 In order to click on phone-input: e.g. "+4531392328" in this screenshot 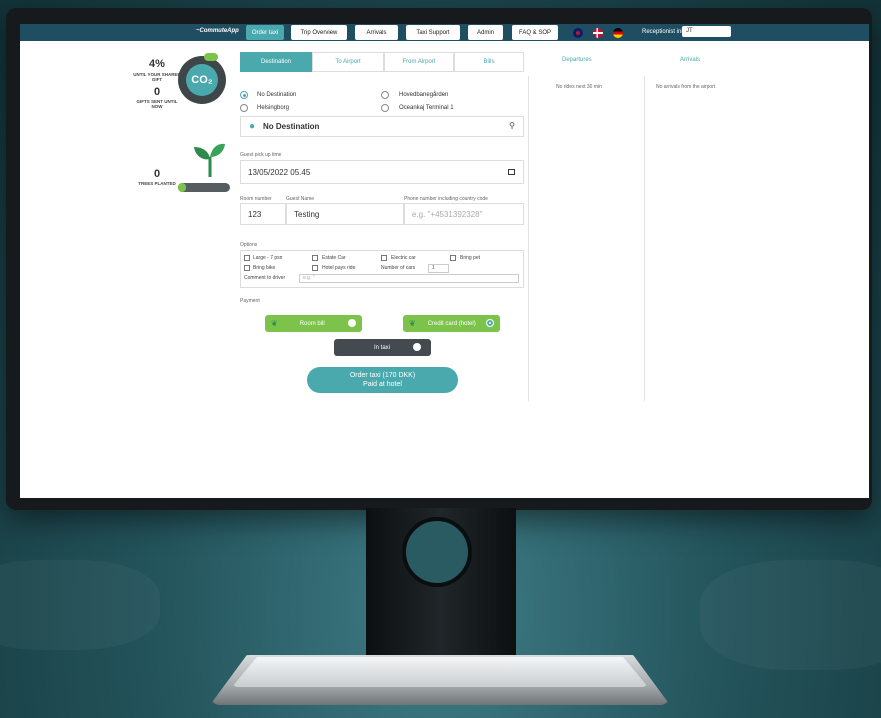, I will do `click(464, 214)`.